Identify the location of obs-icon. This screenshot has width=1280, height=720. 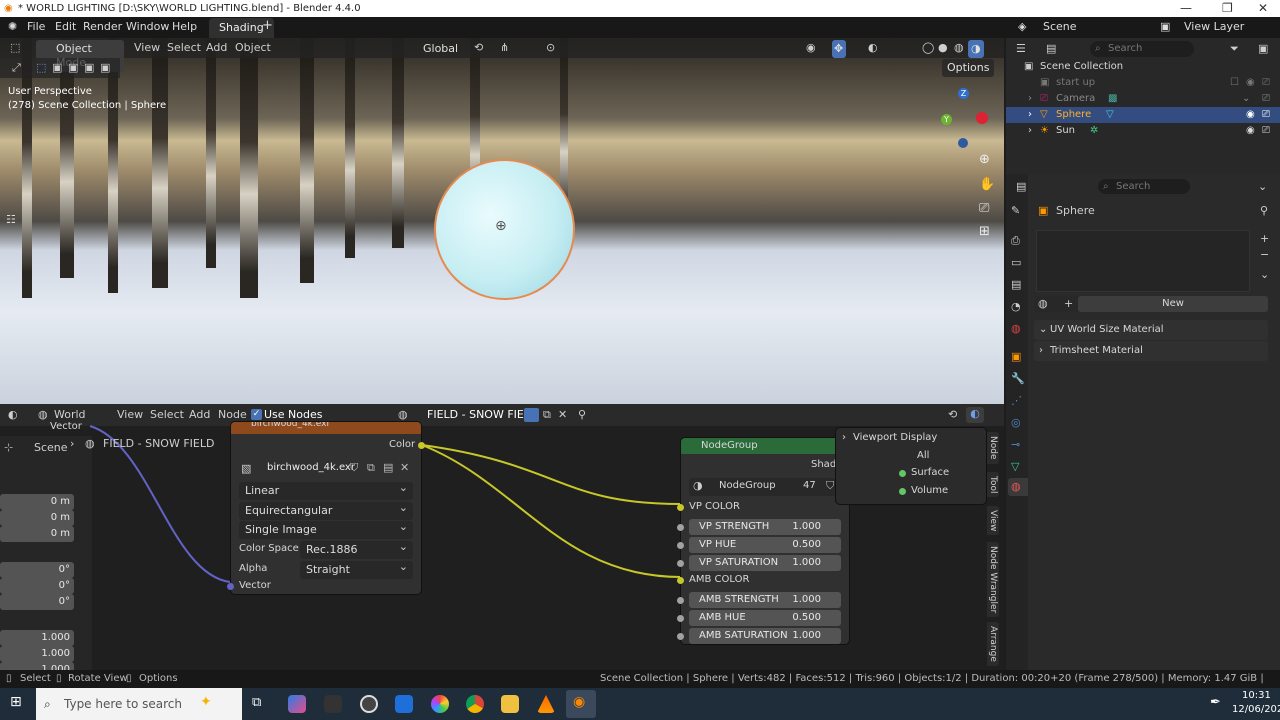
(369, 704).